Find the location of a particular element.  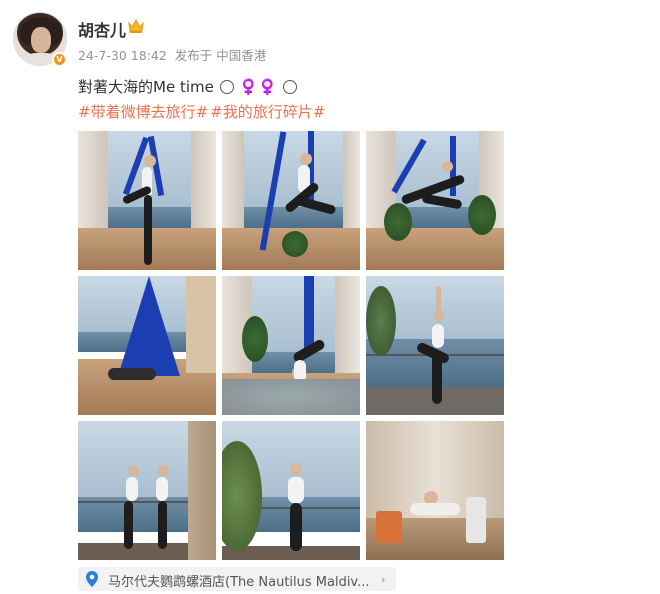

post-text-main: 對著大海的Me time is located at coordinates (146, 87).